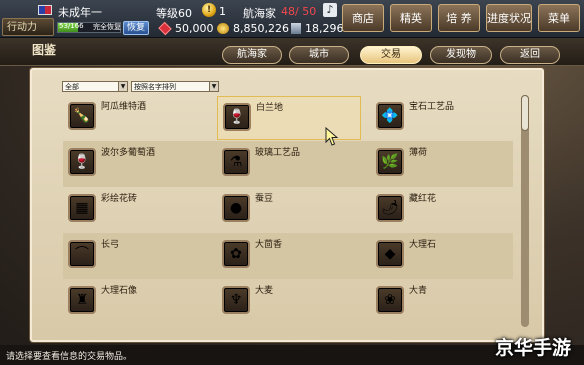  I want to click on item-name: 波尔多葡萄酒, so click(128, 153).